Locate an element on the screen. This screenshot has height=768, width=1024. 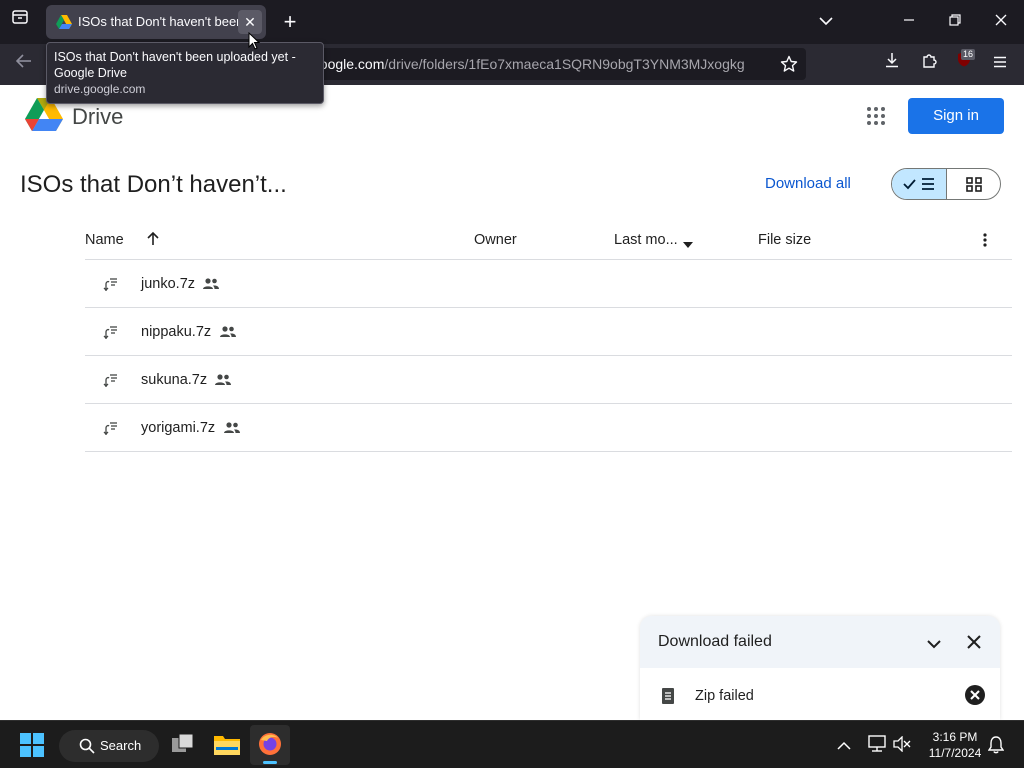
bookmark-star-icon is located at coordinates (789, 66).